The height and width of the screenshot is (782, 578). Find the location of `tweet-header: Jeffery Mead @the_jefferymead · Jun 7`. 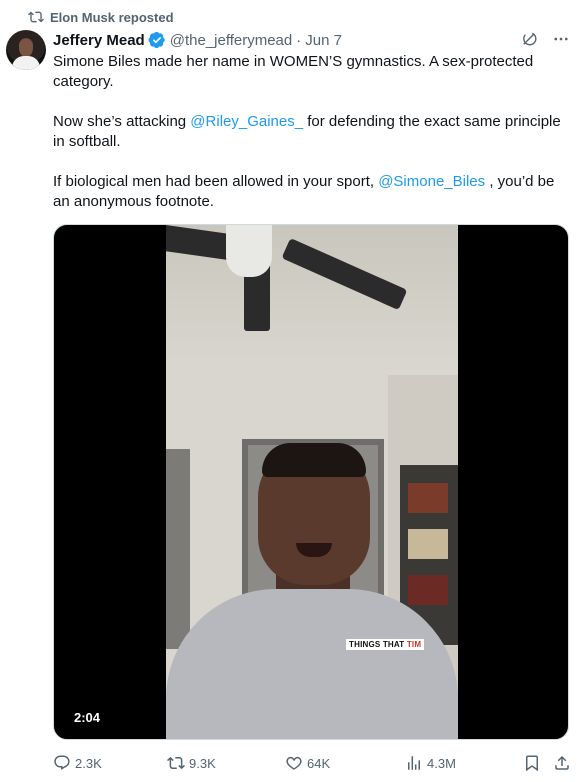

tweet-header: Jeffery Mead @the_jefferymead · Jun 7 is located at coordinates (311, 40).